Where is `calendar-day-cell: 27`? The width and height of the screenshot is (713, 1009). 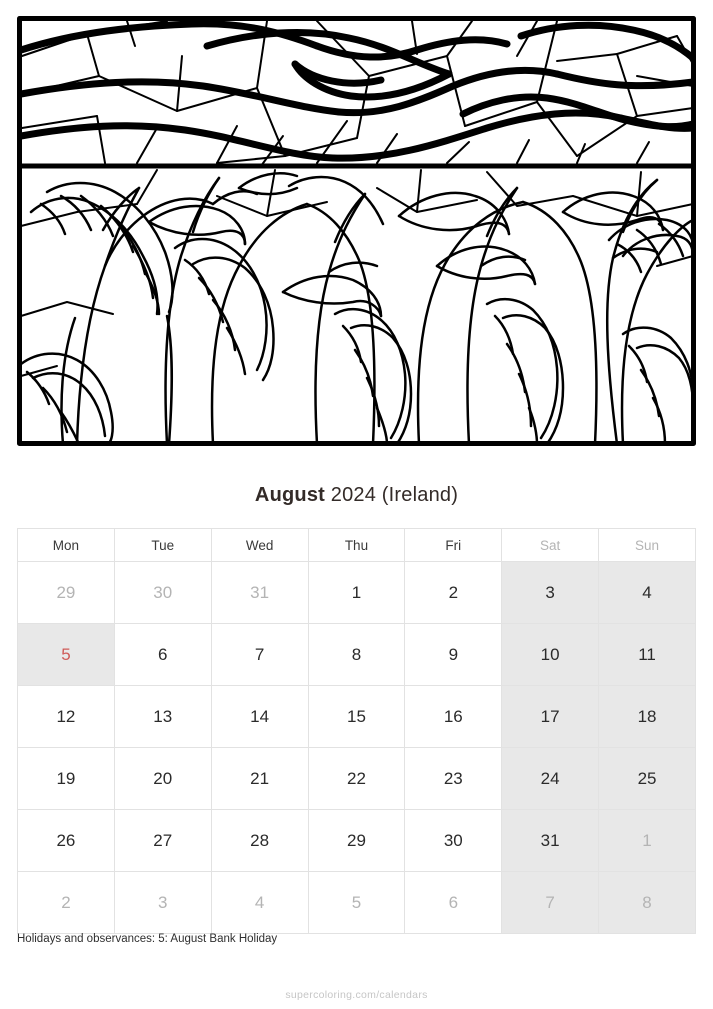
calendar-day-cell: 27 is located at coordinates (162, 840).